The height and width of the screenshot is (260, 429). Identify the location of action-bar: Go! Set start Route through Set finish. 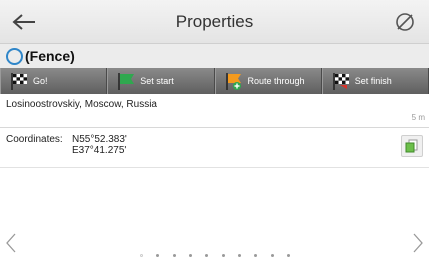
(214, 81).